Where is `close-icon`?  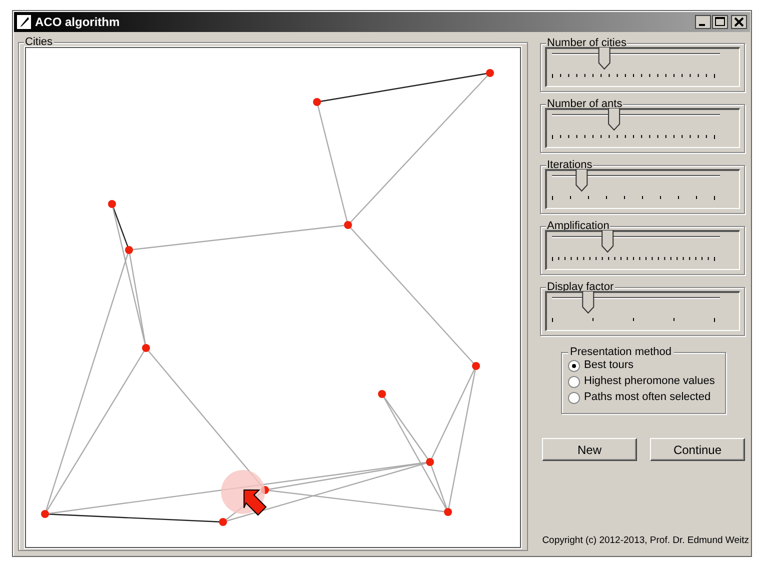 close-icon is located at coordinates (739, 22).